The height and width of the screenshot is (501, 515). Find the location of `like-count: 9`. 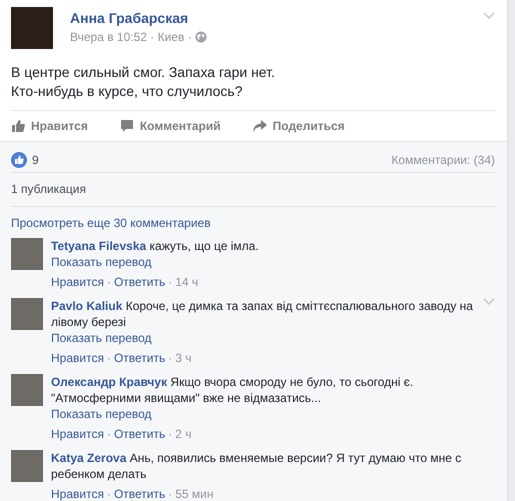

like-count: 9 is located at coordinates (35, 160).